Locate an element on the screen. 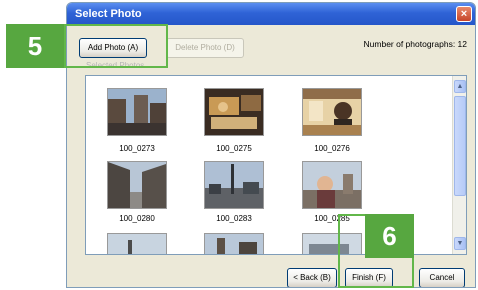 The height and width of the screenshot is (290, 478). cancel-button: Cancel is located at coordinates (442, 277).